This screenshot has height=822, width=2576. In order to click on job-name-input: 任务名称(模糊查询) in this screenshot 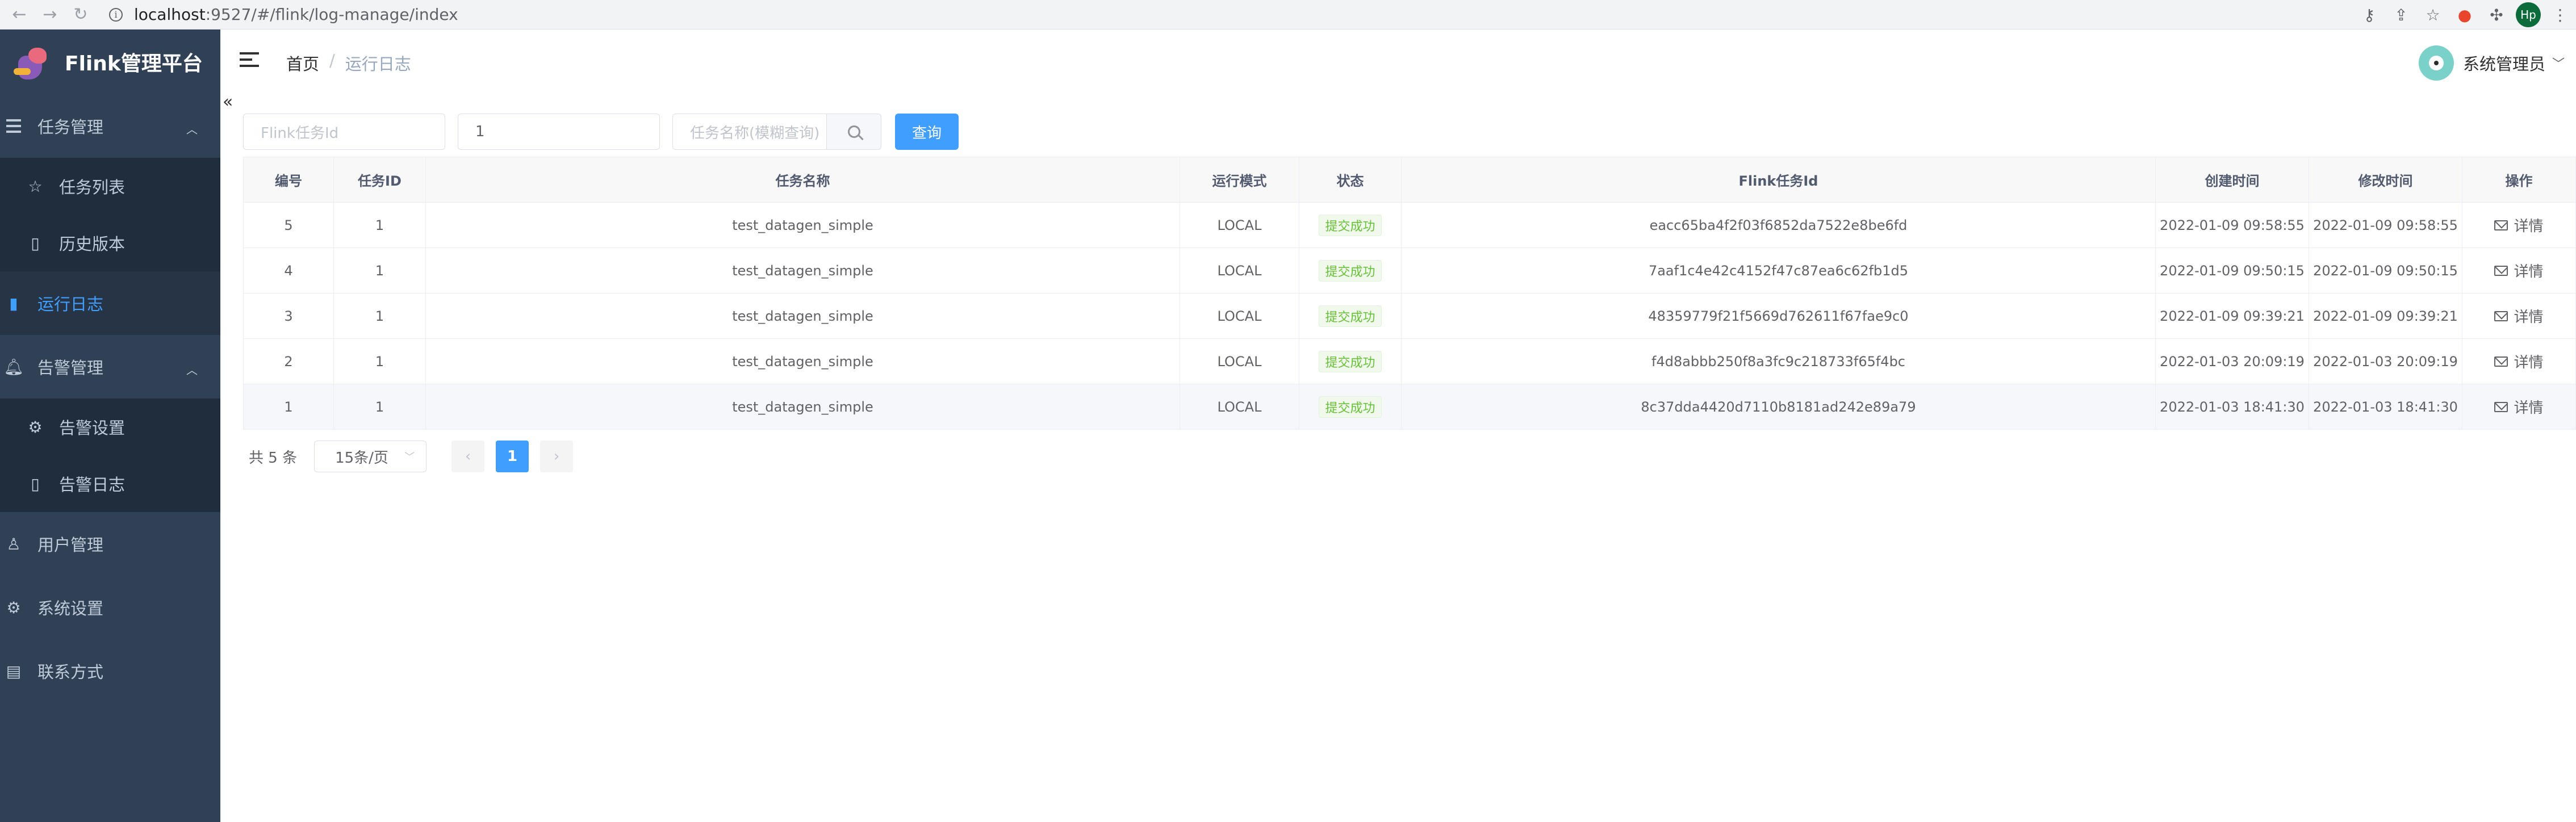, I will do `click(749, 132)`.